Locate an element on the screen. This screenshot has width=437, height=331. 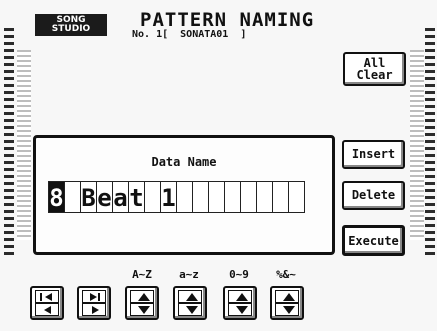
arrow-right-icon is located at coordinates (95, 310).